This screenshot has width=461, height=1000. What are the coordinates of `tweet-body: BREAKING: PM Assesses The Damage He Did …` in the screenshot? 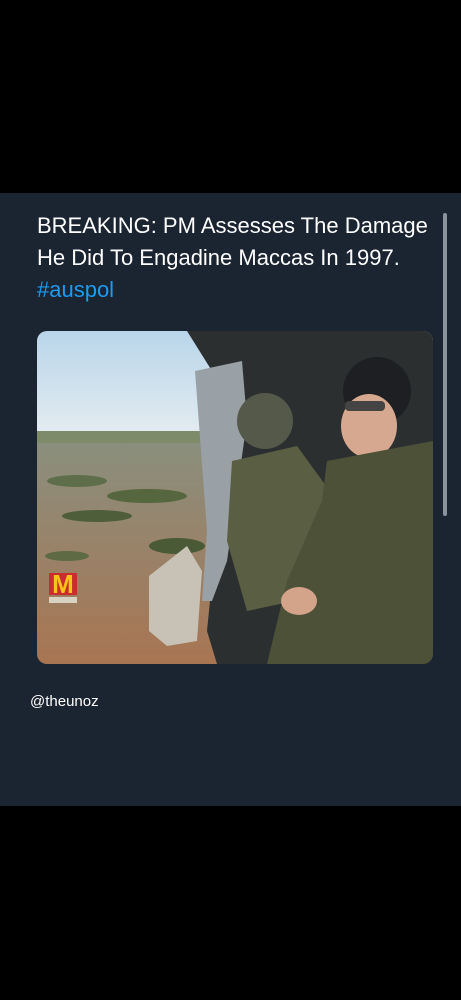 It's located at (232, 241).